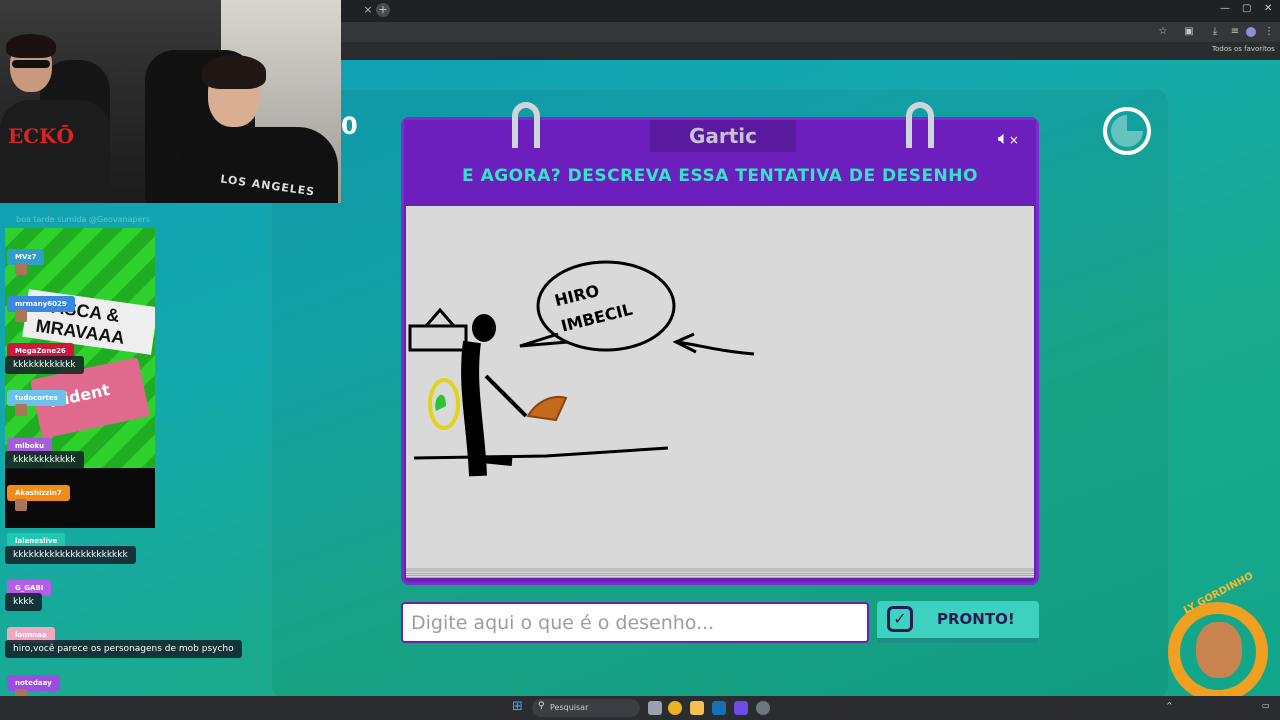  Describe the element at coordinates (1268, 8) in the screenshot. I see `close-window-icon: ✕` at that location.